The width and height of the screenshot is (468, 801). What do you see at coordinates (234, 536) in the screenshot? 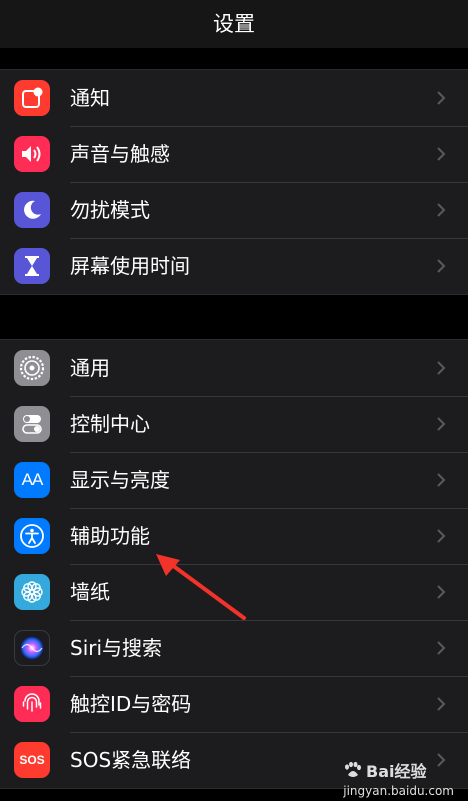
I see `settings-row-accessibility: 辅助功能` at bounding box center [234, 536].